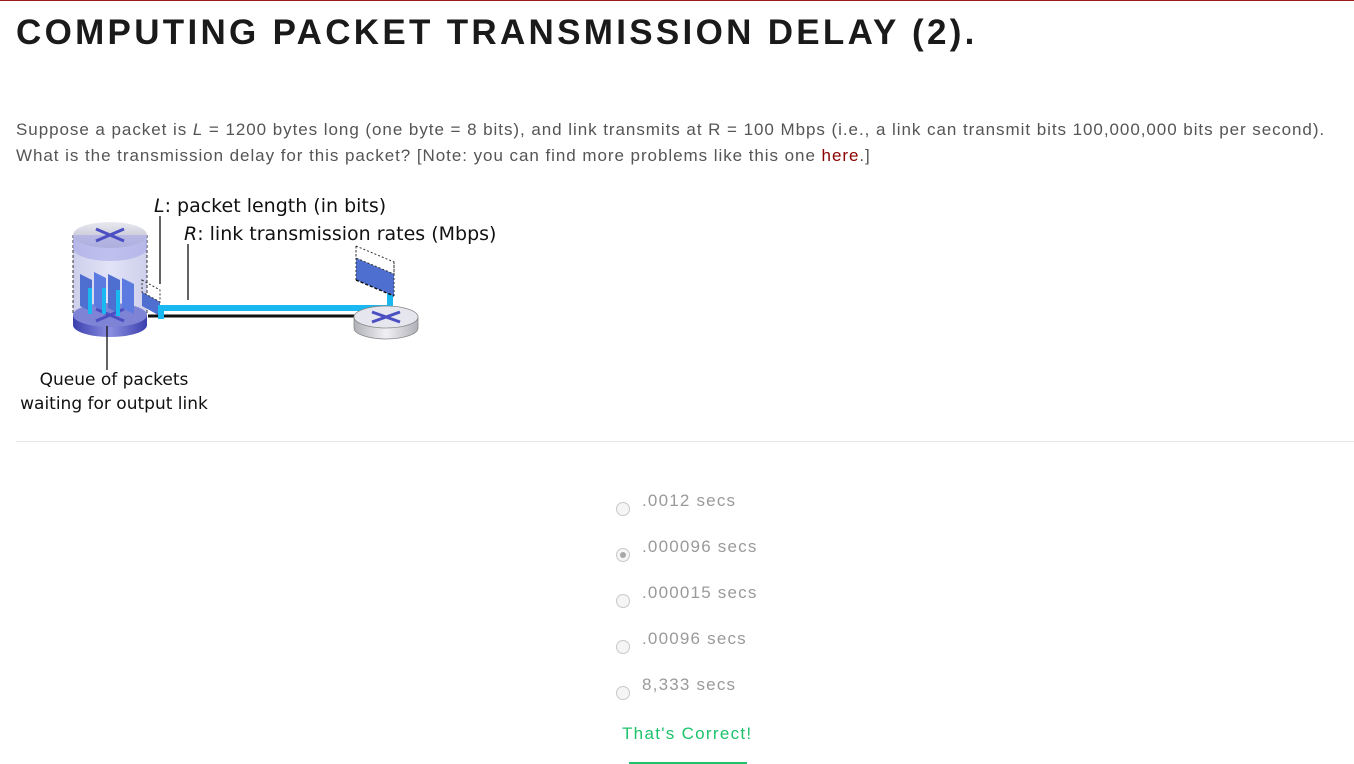 This screenshot has width=1354, height=764. Describe the element at coordinates (841, 155) in the screenshot. I see `more-problems-link: here` at that location.